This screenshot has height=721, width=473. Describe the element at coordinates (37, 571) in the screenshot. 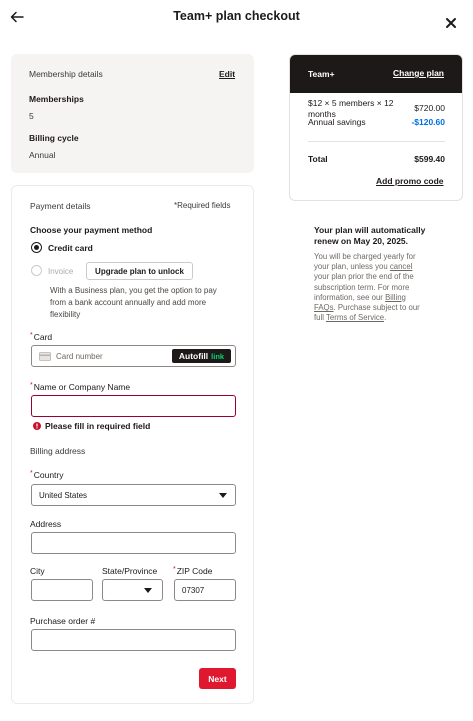

I see `city-label: City` at that location.